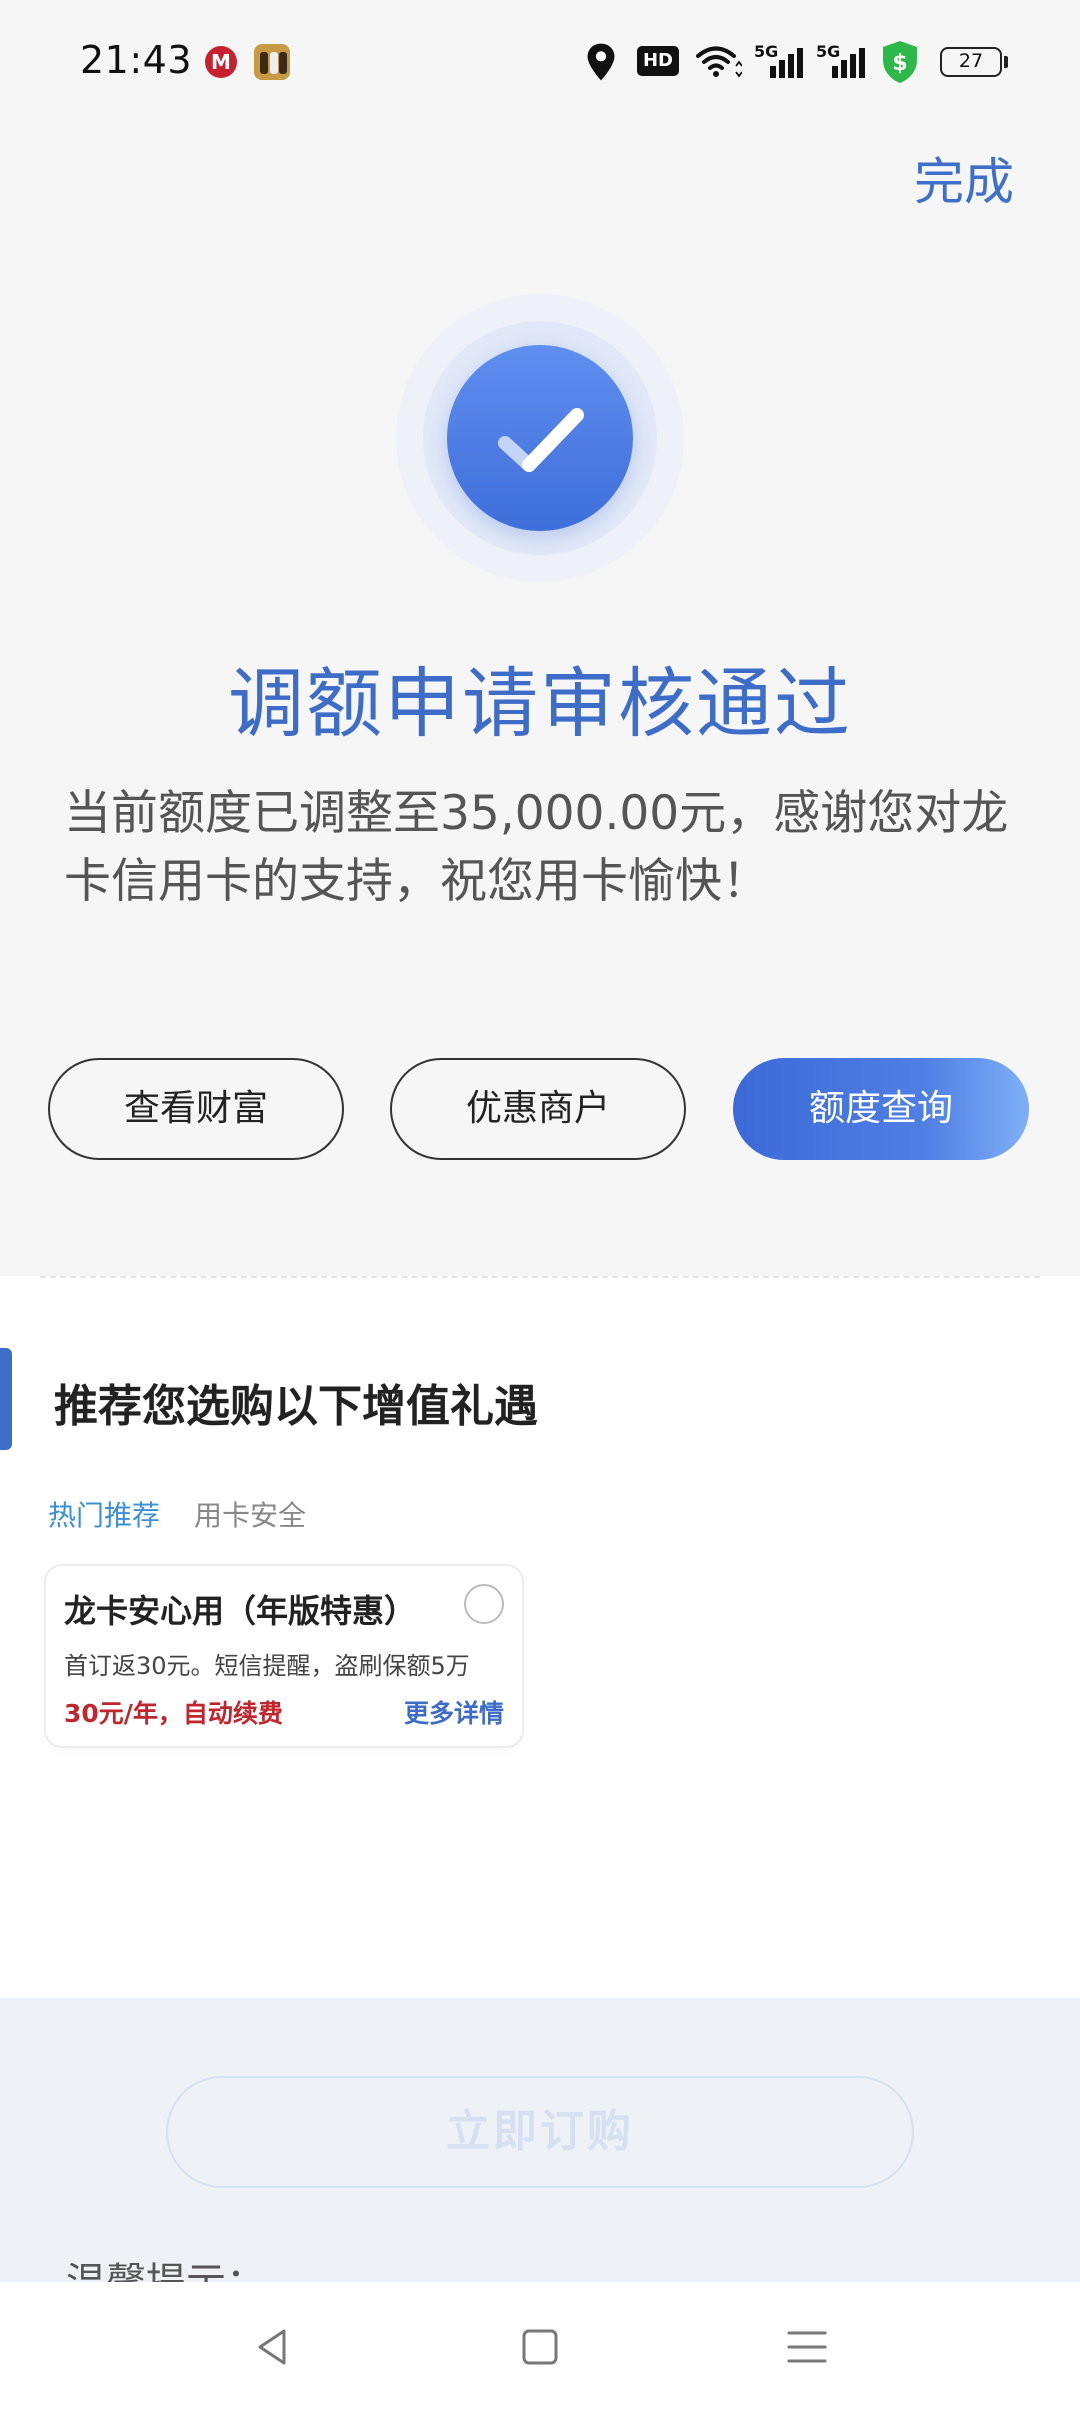  I want to click on more-details-link: 更多详情, so click(454, 1712).